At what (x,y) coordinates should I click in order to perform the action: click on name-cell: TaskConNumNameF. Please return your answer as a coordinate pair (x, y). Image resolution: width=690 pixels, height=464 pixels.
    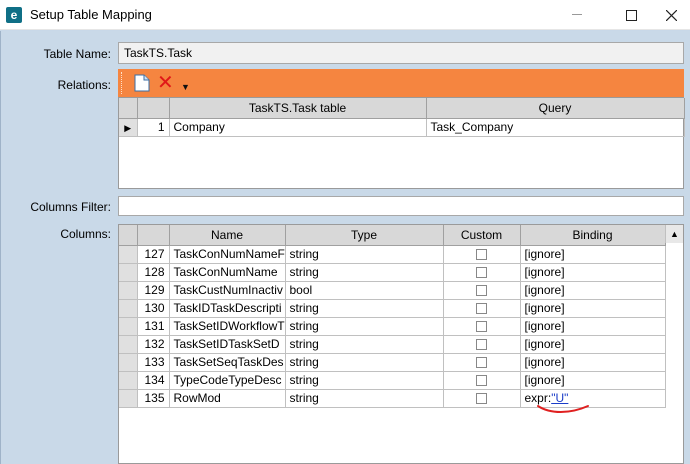
    Looking at the image, I should click on (227, 254).